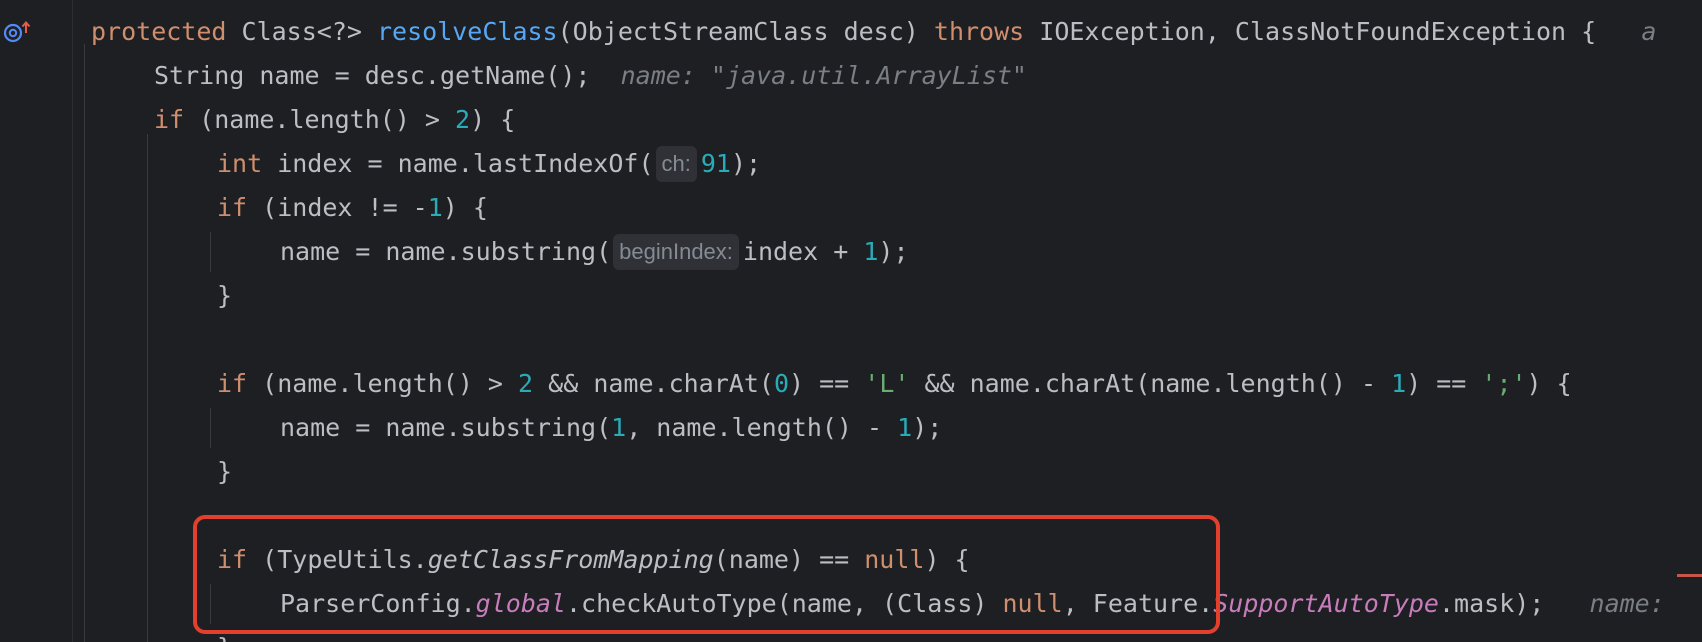  I want to click on inline-value-hint: name: "java.util.ArrayList", so click(808, 75).